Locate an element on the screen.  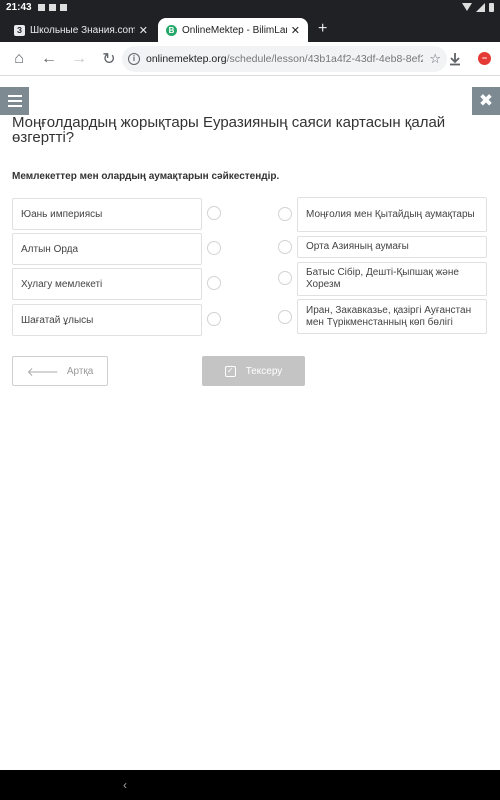
back-button-label: Артқа is located at coordinates (80, 371).